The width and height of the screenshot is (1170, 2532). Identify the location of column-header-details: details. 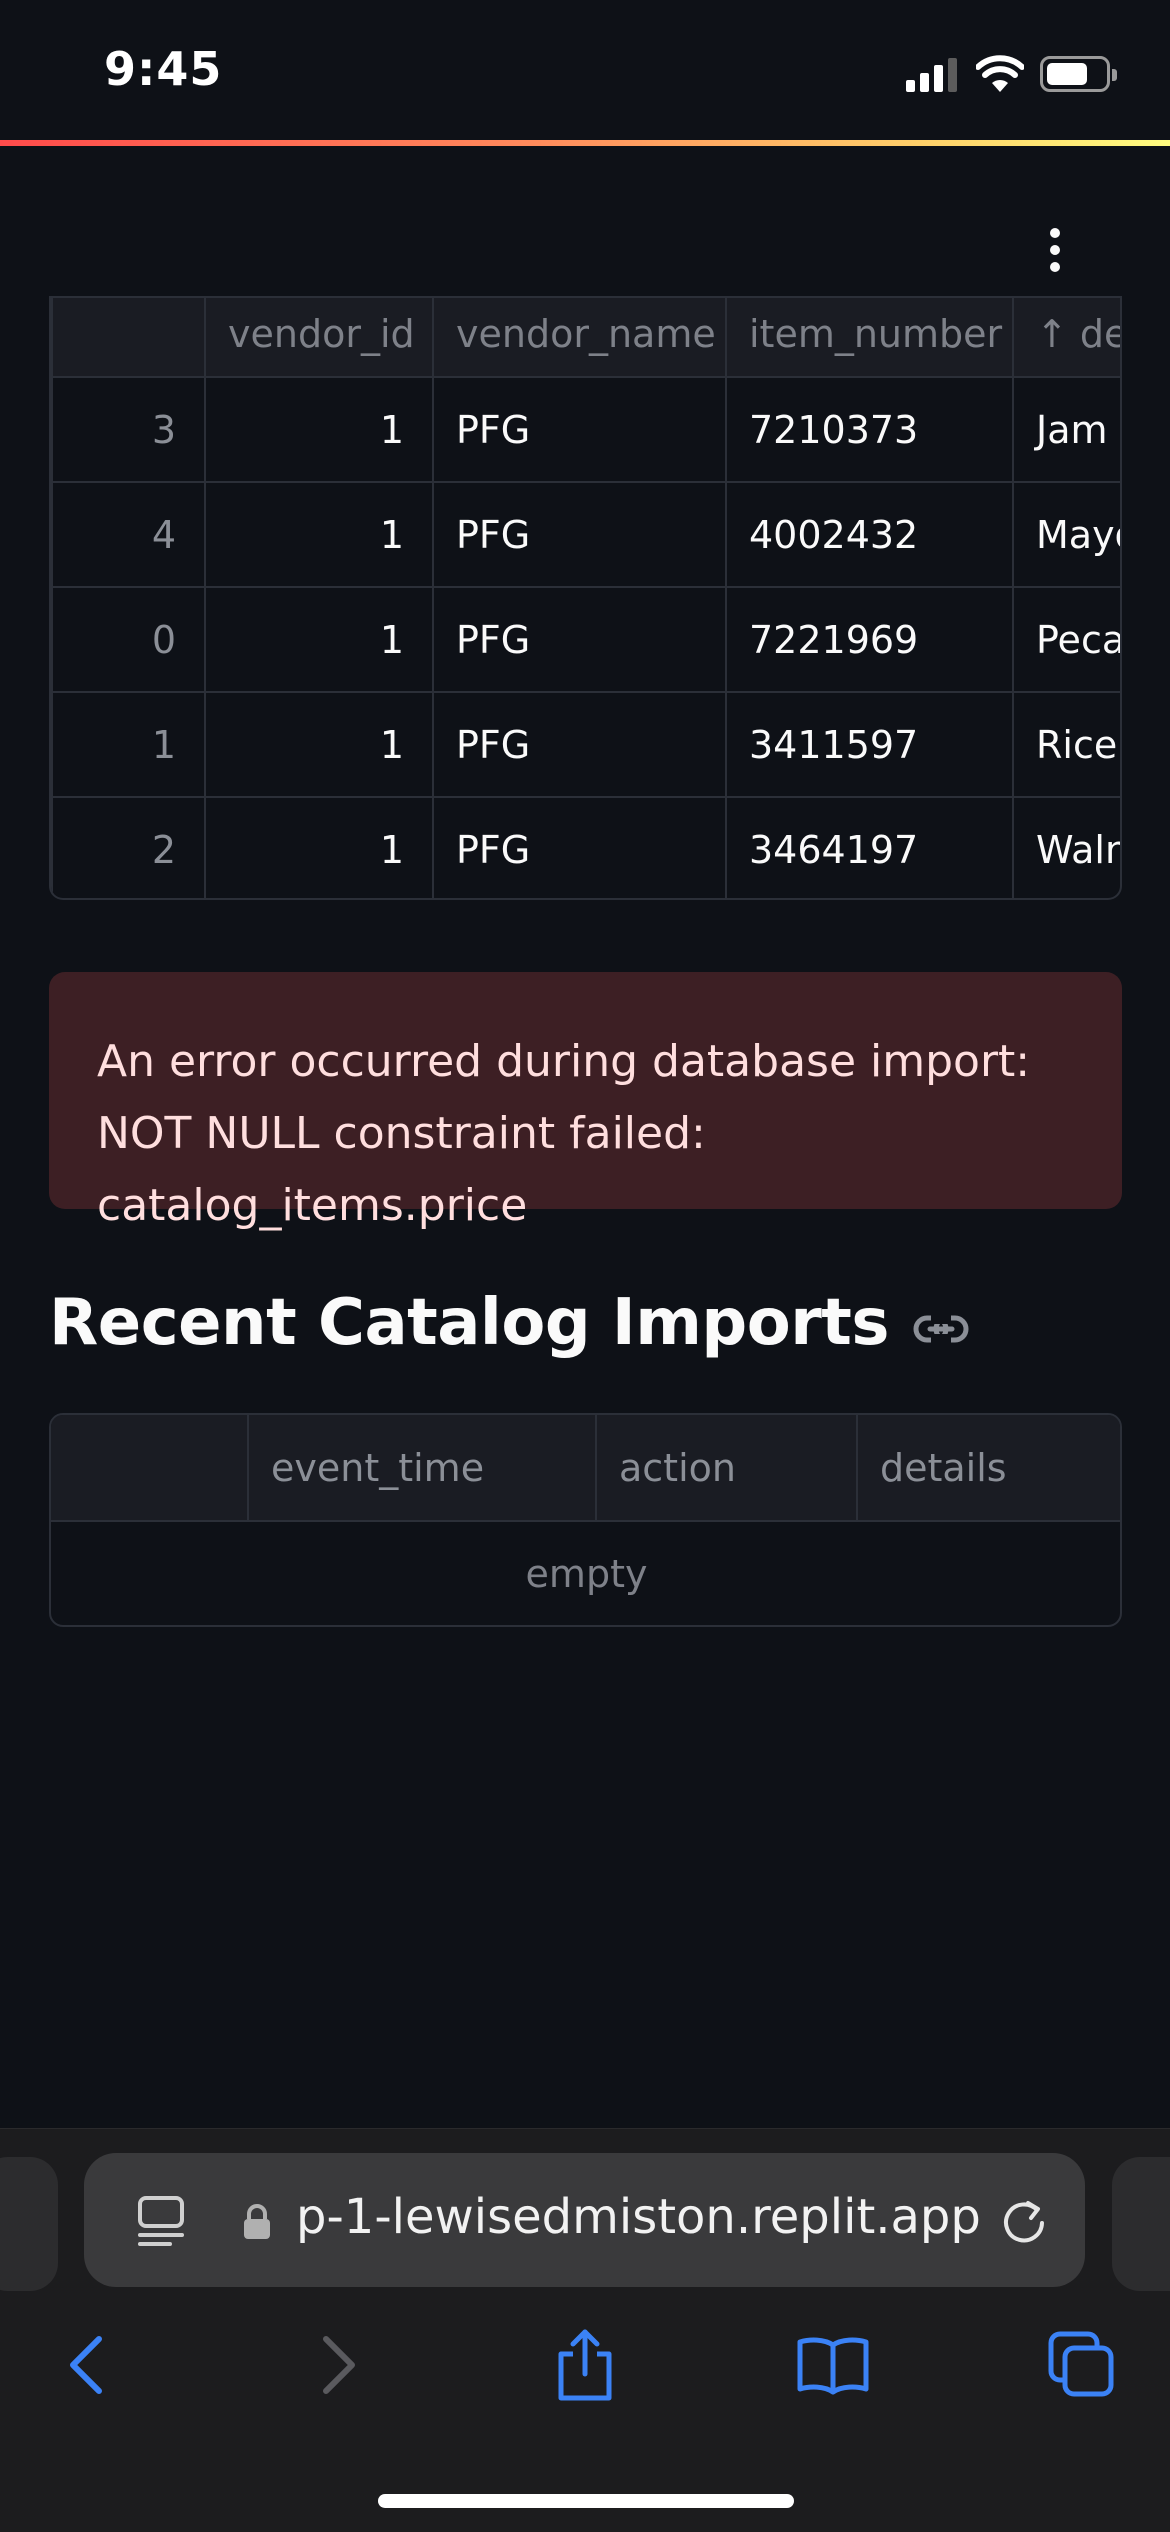
(988, 1468).